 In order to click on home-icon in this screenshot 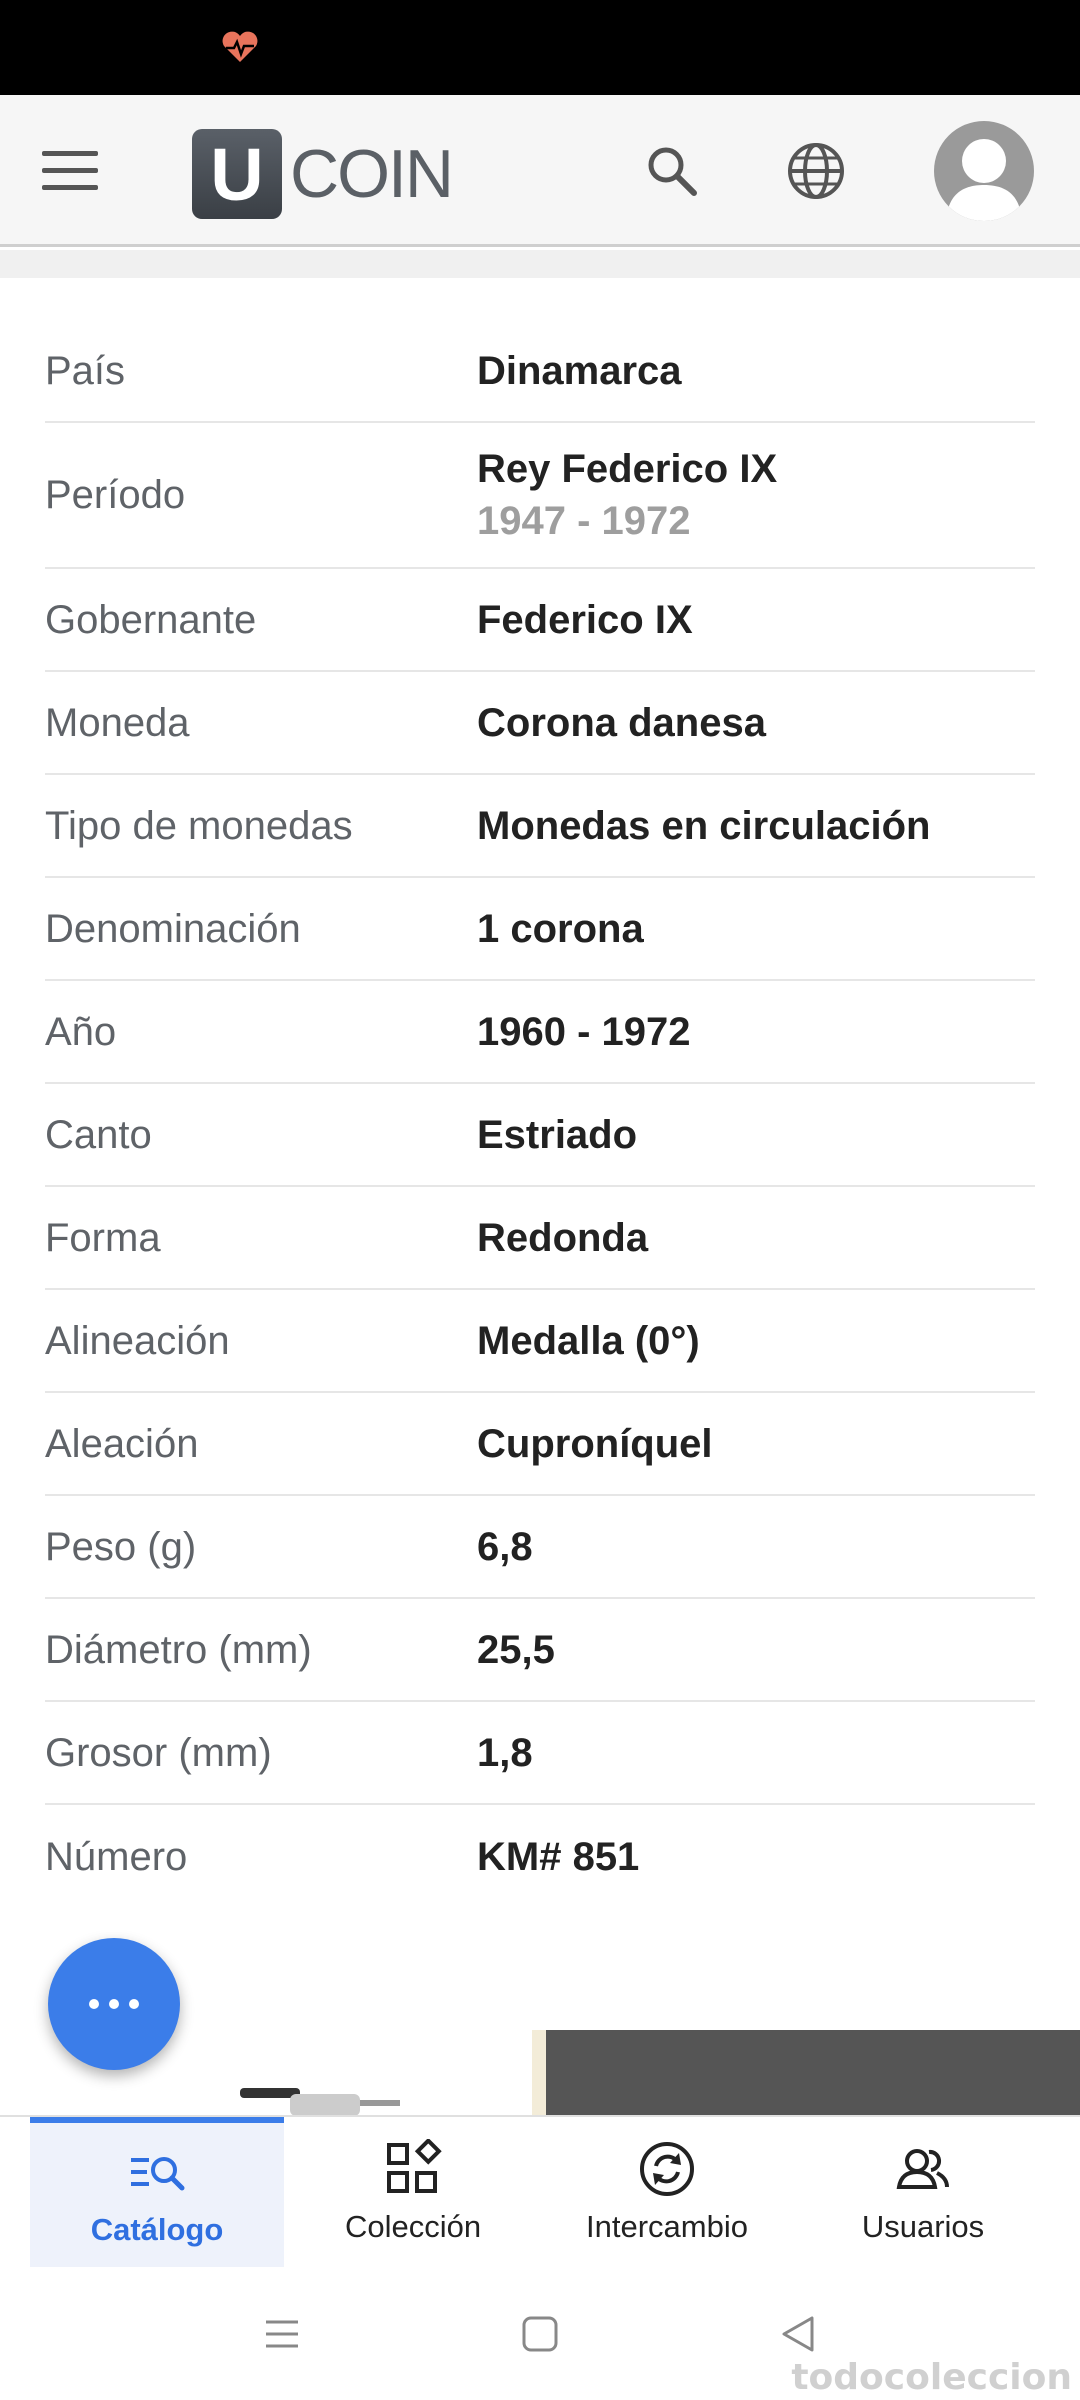, I will do `click(540, 2334)`.